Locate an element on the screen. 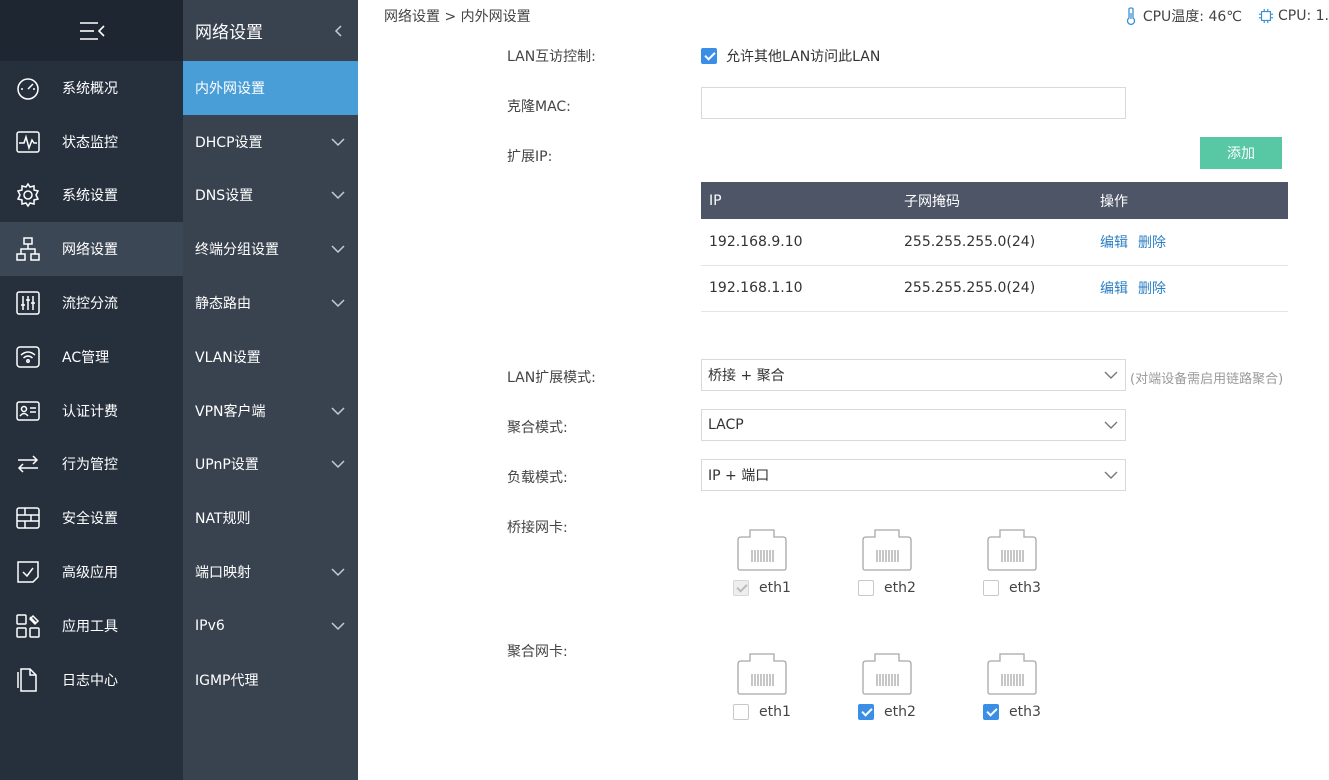 The width and height of the screenshot is (1329, 780). nav-item-label: 系统概况 is located at coordinates (90, 88).